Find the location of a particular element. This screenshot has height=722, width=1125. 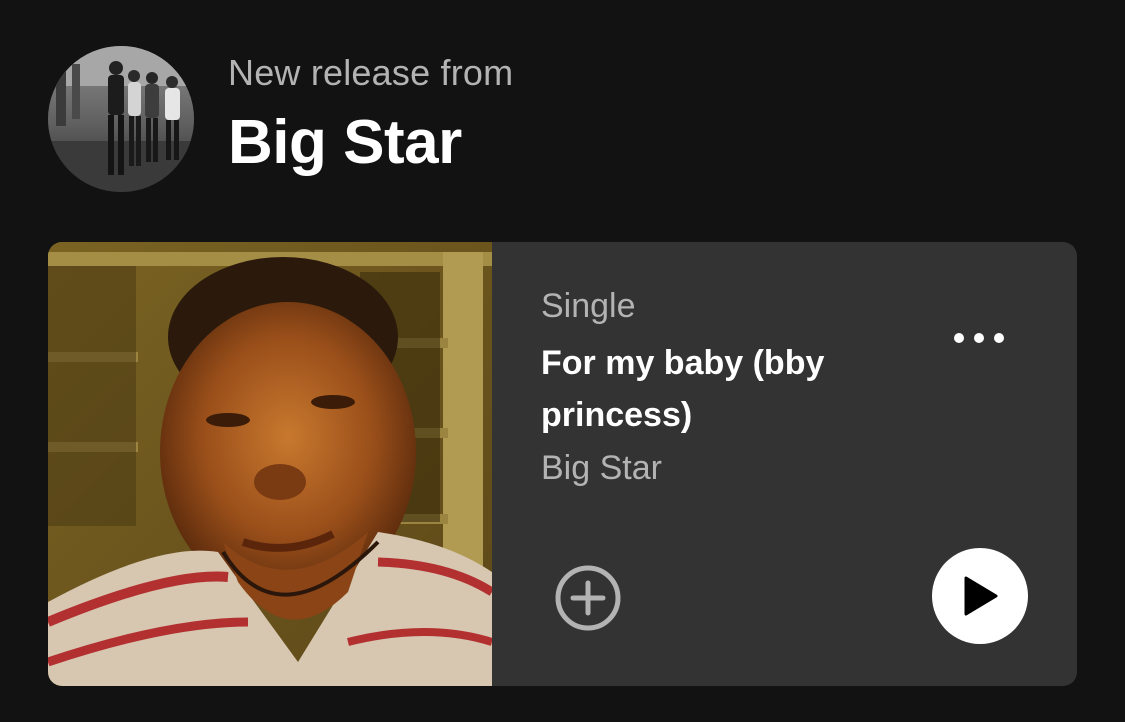

artist-avatar is located at coordinates (121, 119).